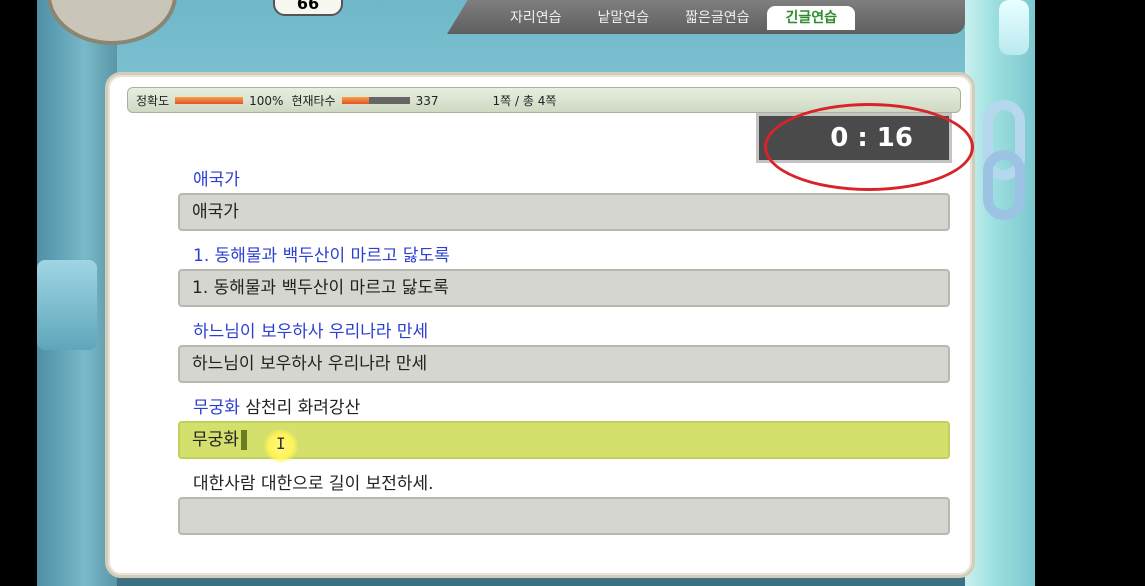 This screenshot has width=1145, height=586. I want to click on background-decoration, so click(67, 305).